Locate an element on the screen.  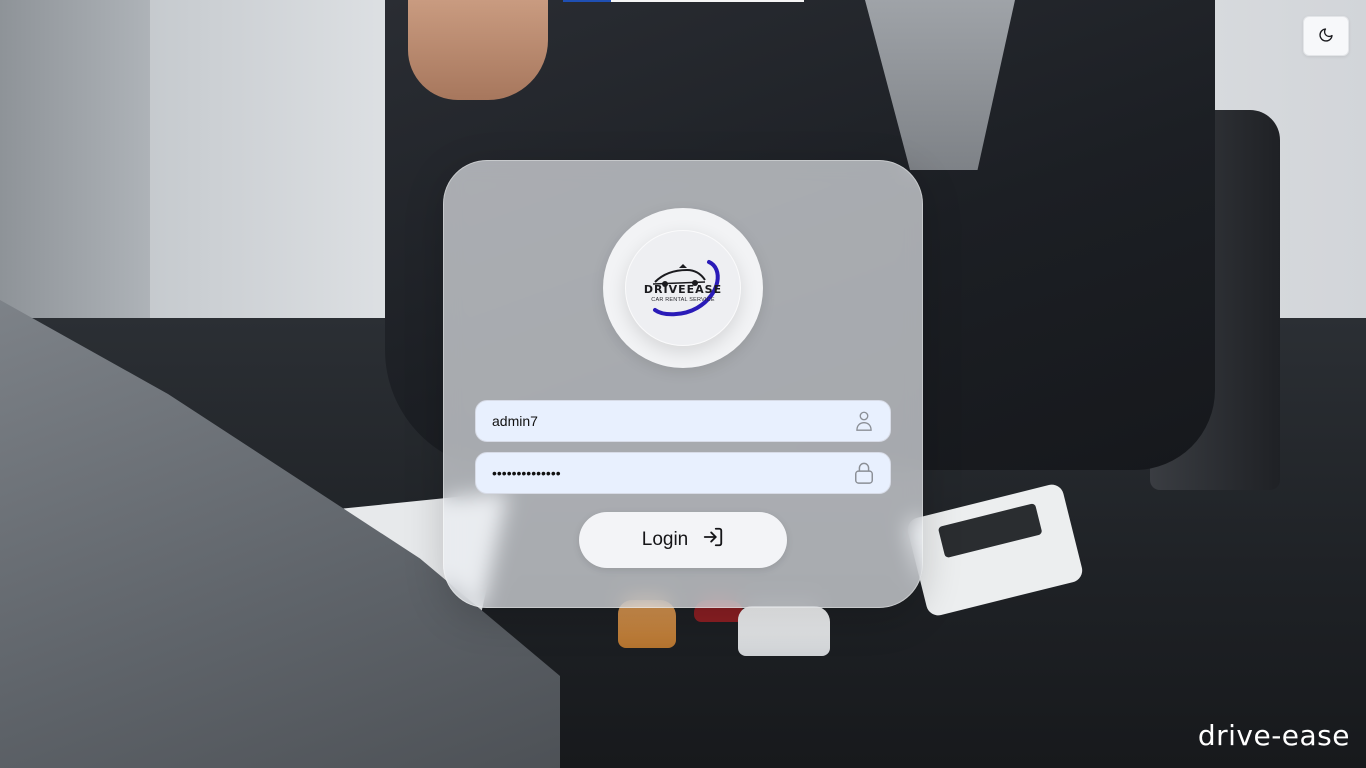
logo-tagline: CAR RENTAL SERVICE is located at coordinates (683, 300).